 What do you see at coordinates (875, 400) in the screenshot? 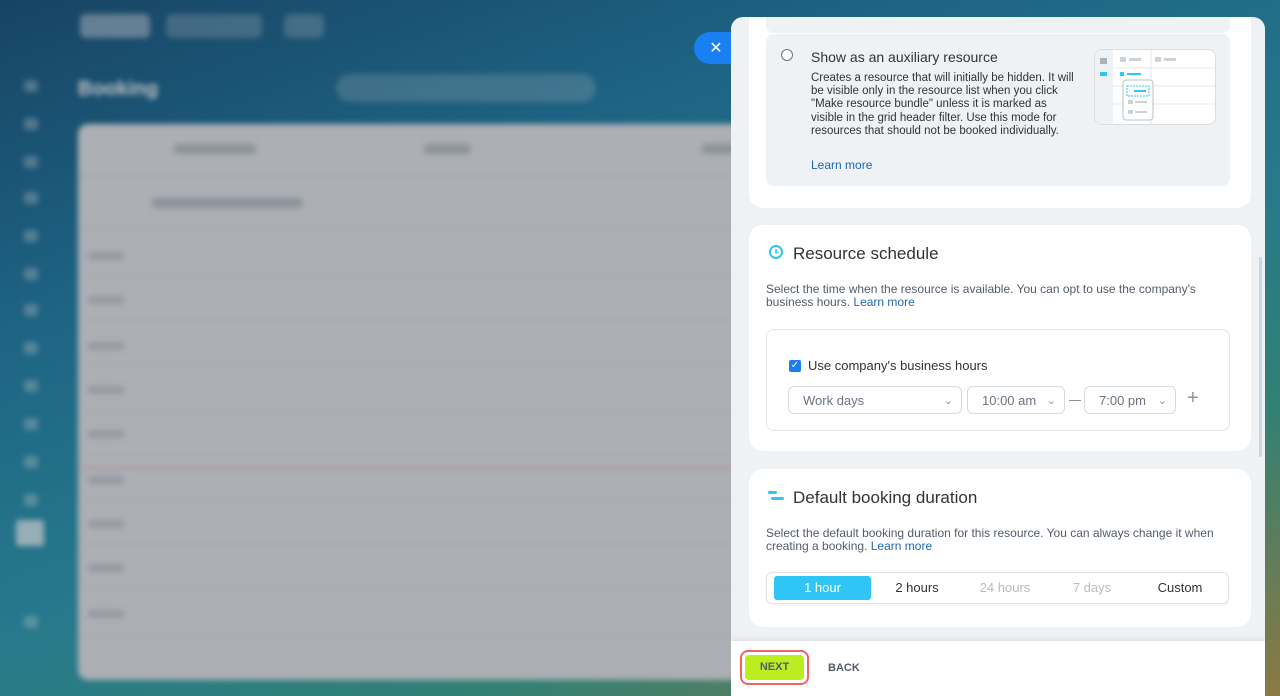
I see `work-days-select: Work days ⌄` at bounding box center [875, 400].